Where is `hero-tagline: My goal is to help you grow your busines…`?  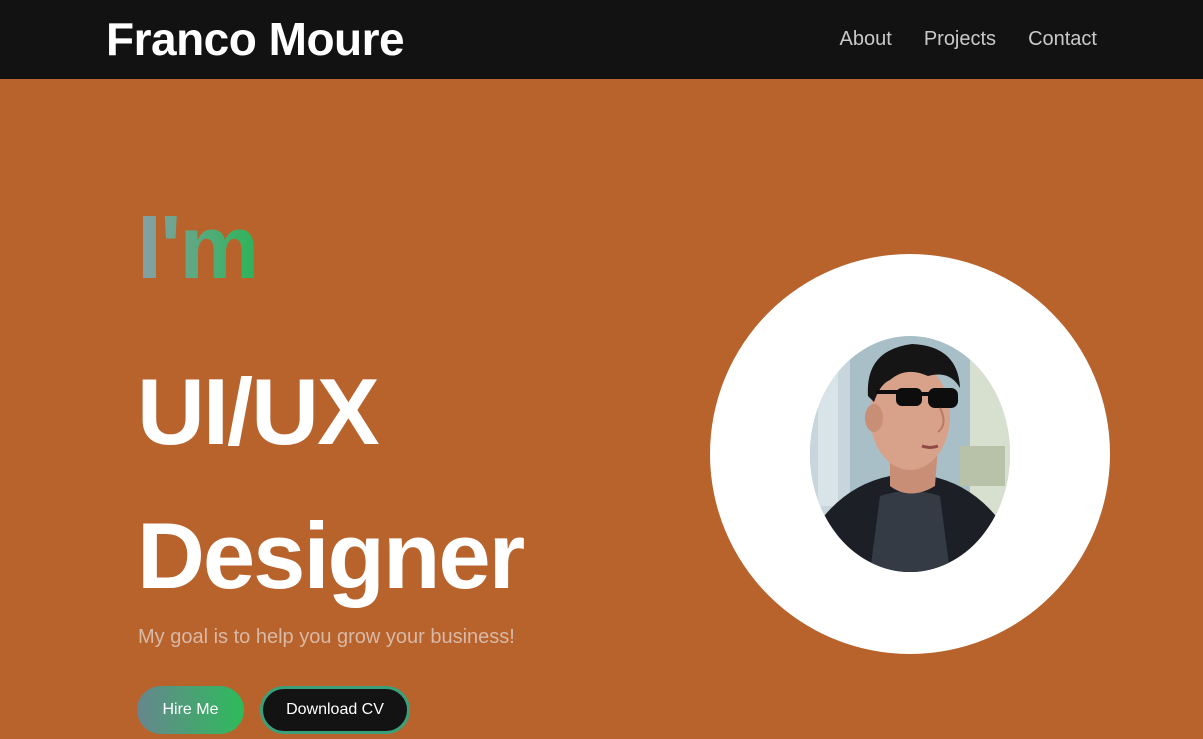
hero-tagline: My goal is to help you grow your busines… is located at coordinates (326, 637).